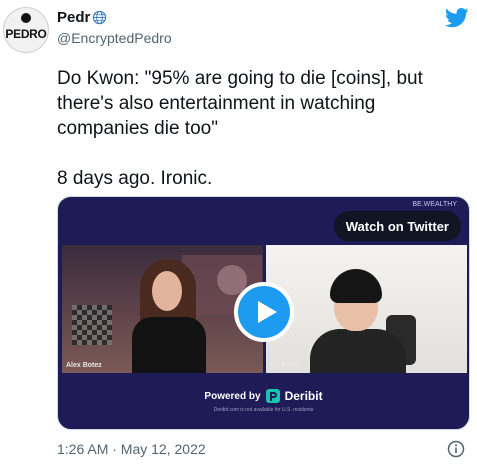 Image resolution: width=477 pixels, height=468 pixels. I want to click on author-handle: @EncryptedPedro, so click(114, 38).